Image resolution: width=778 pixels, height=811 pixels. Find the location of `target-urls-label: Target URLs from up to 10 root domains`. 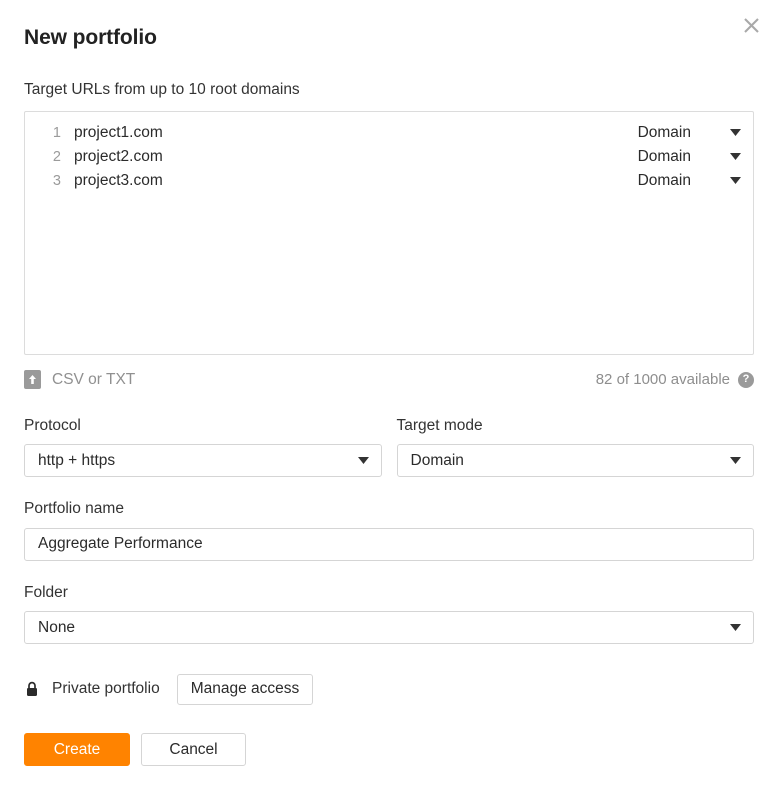

target-urls-label: Target URLs from up to 10 root domains is located at coordinates (162, 89).